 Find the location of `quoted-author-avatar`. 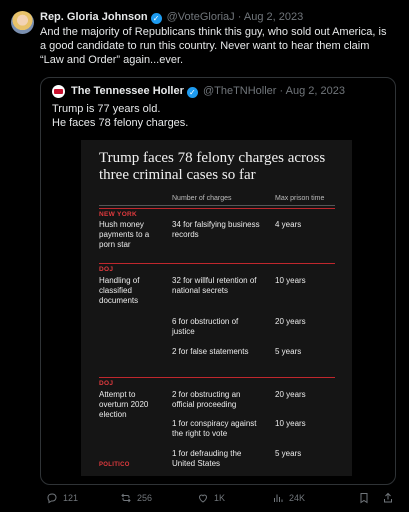

quoted-author-avatar is located at coordinates (58, 91).